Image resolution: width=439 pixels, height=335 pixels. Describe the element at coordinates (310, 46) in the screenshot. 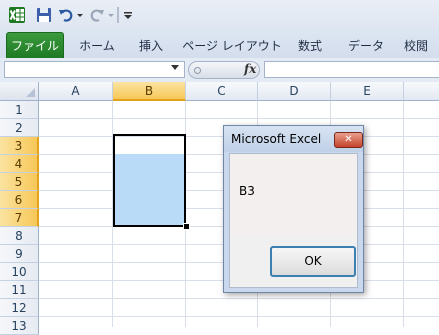

I see `tab-formulas: 数式` at that location.